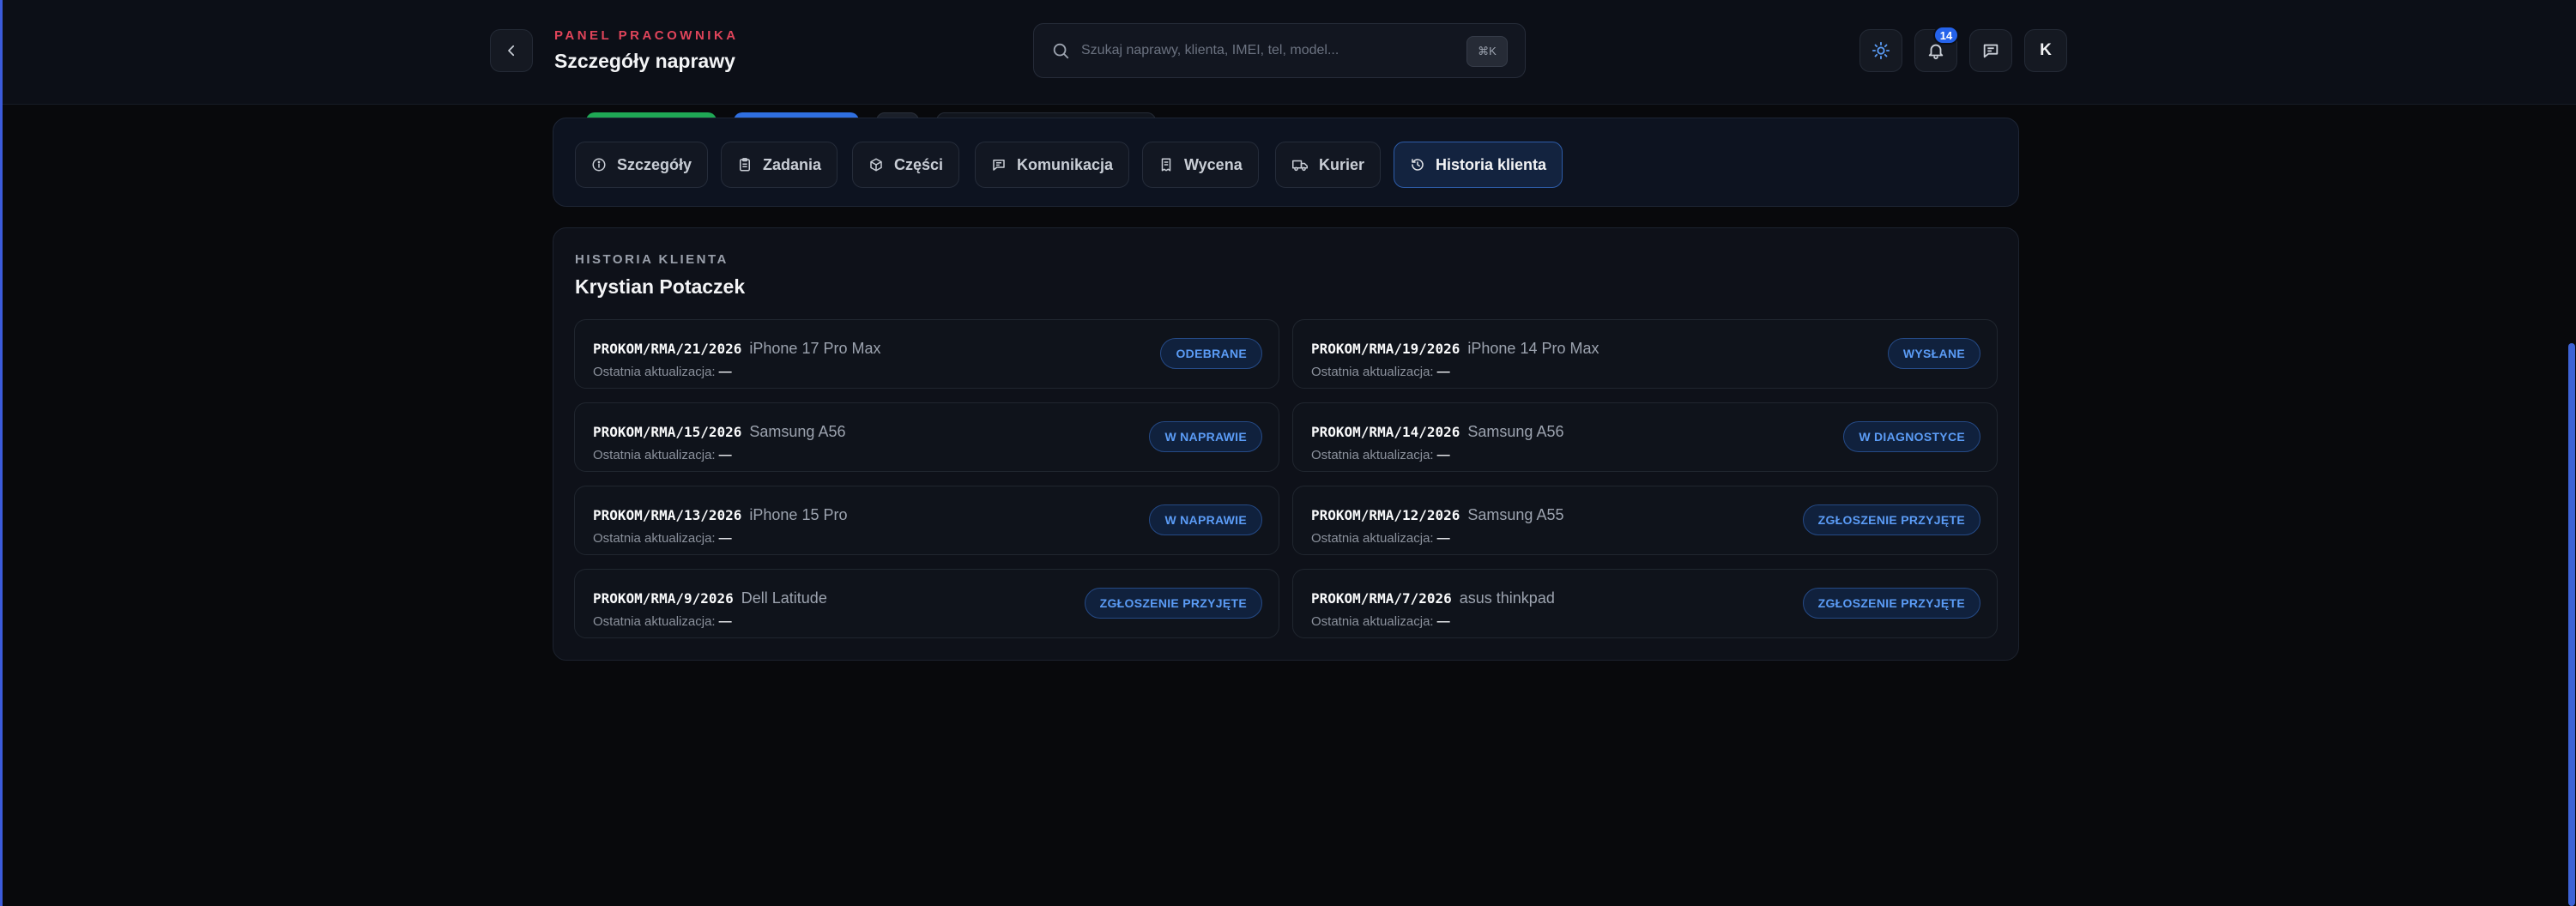 The height and width of the screenshot is (906, 2576). I want to click on repair-code: PROKOM/RMA/19/2026, so click(1385, 349).